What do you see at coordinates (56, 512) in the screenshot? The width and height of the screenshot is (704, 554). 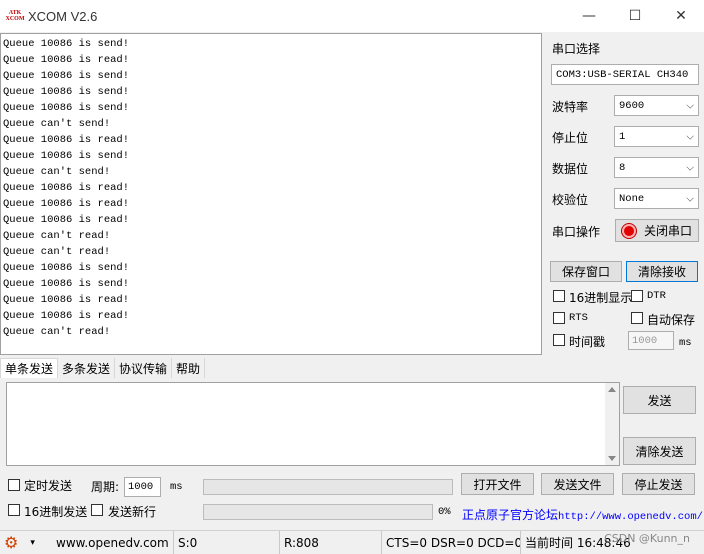 I see `hex-send-label: 16进制发送` at bounding box center [56, 512].